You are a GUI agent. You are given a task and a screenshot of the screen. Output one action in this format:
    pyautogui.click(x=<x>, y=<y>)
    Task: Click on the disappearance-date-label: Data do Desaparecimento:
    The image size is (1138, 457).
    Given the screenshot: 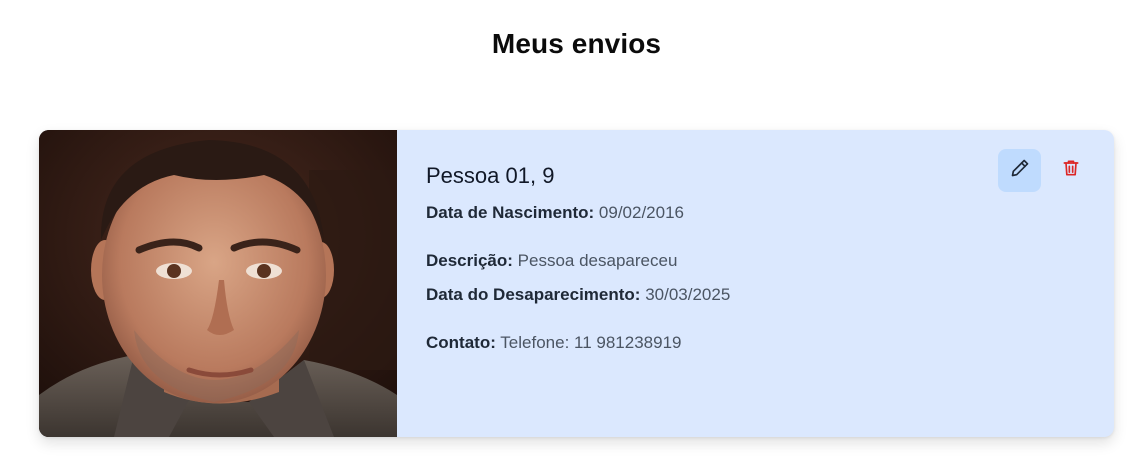 What is the action you would take?
    pyautogui.click(x=533, y=294)
    